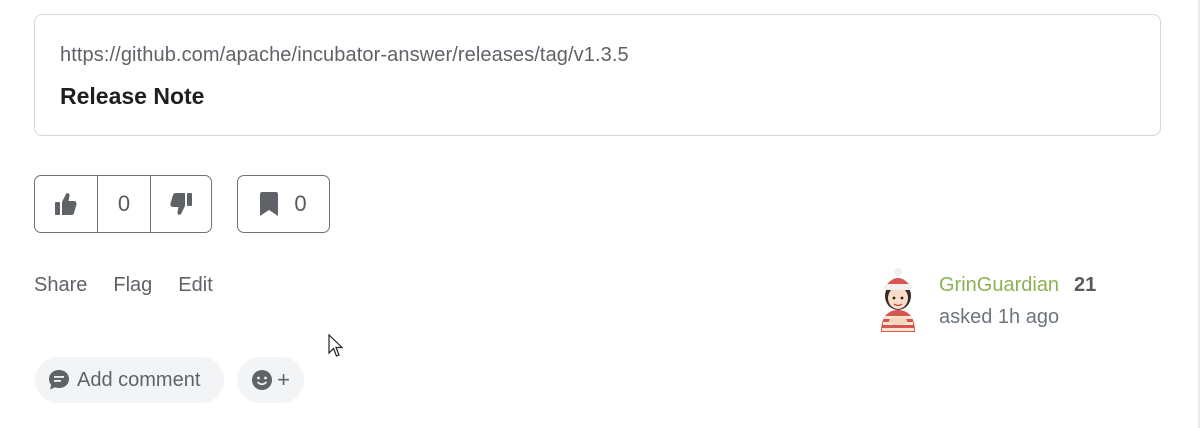 This screenshot has height=428, width=1200. Describe the element at coordinates (139, 379) in the screenshot. I see `add-comment-label: Add comment` at that location.